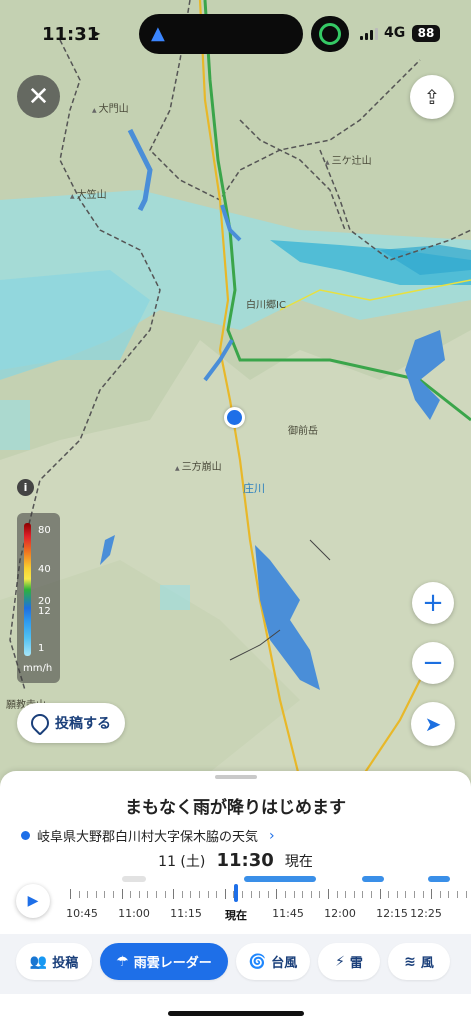  I want to click on now-label: 現在, so click(298, 862).